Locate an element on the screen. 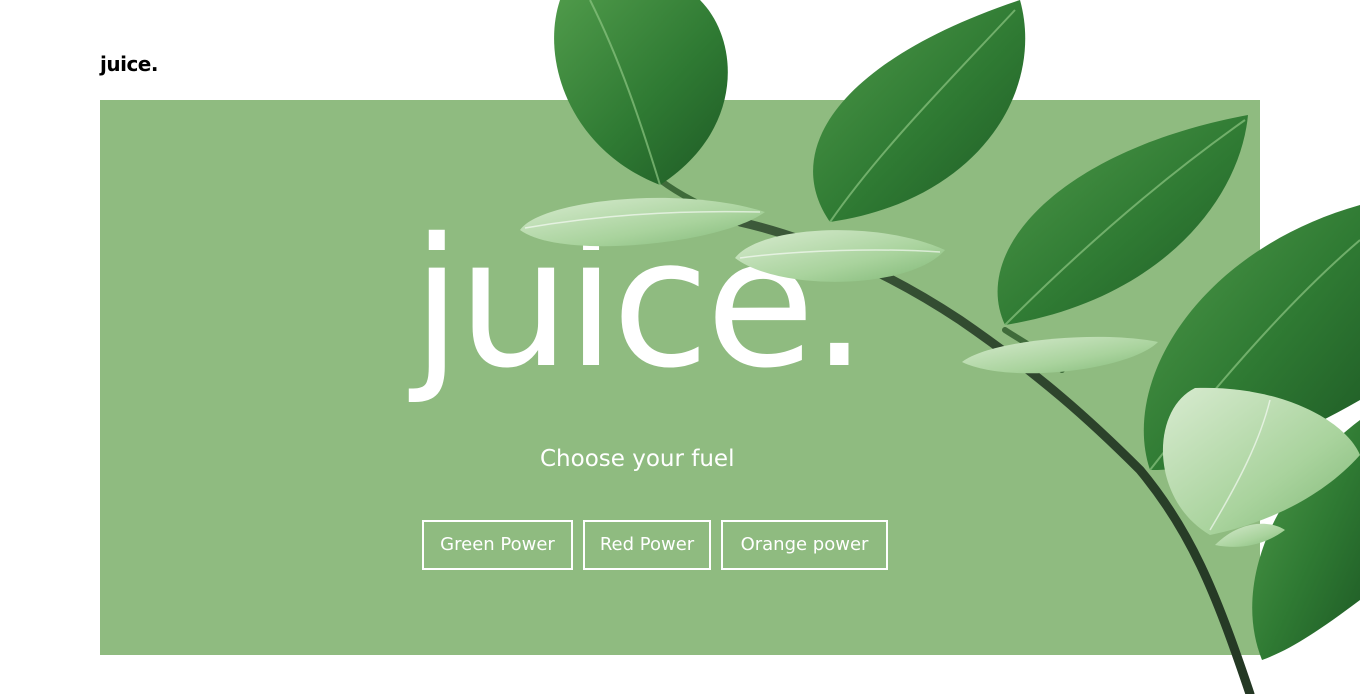  fuel-button-group: Green Power Red Power Orange power is located at coordinates (655, 545).